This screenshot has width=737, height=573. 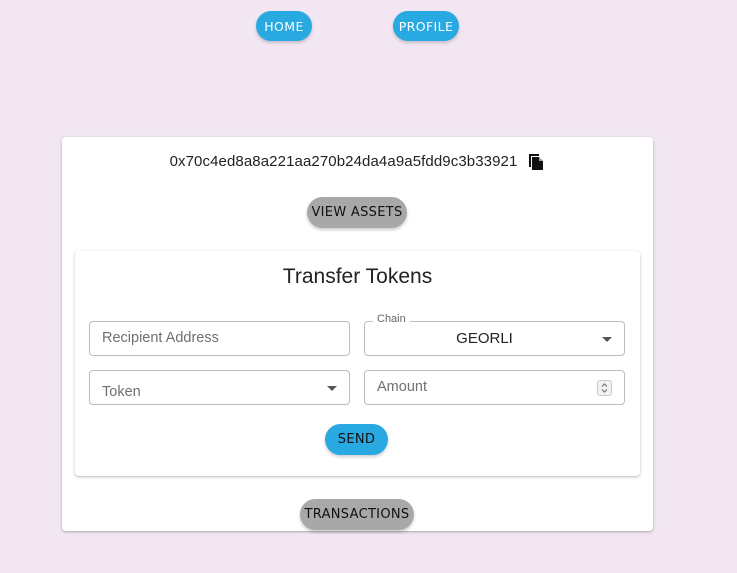 I want to click on view-assets-button: VIEW ASSETS, so click(x=357, y=212).